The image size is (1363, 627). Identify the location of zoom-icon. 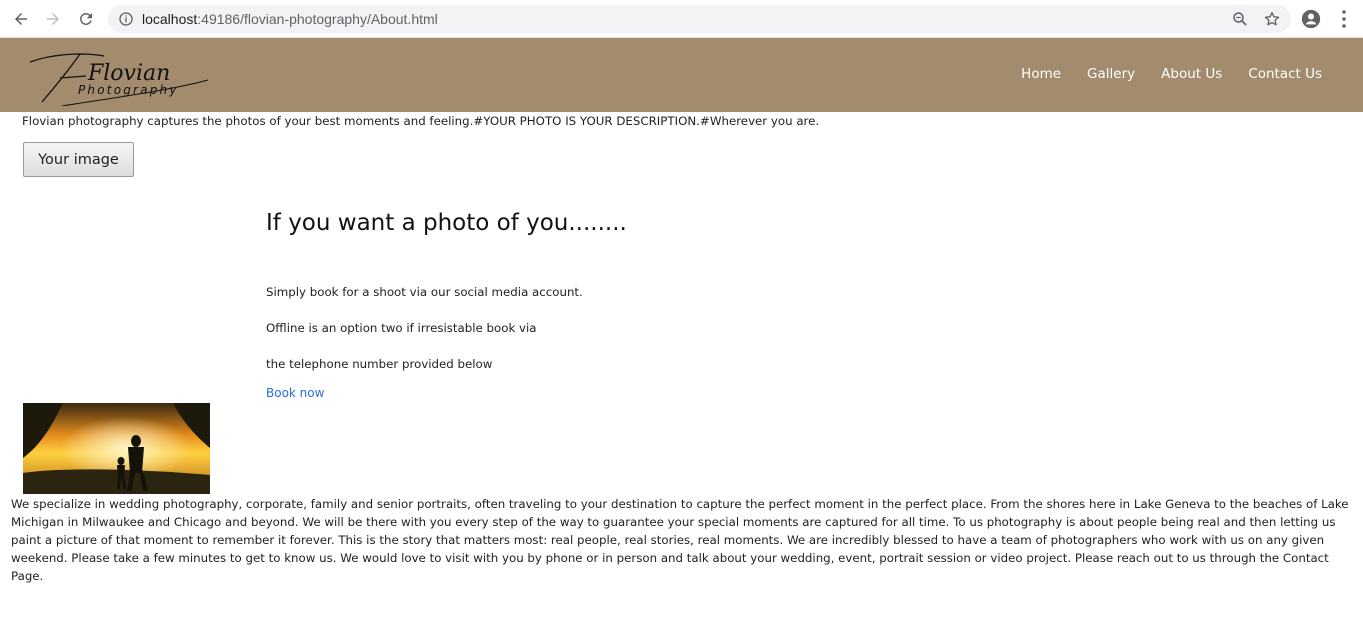
(1240, 19).